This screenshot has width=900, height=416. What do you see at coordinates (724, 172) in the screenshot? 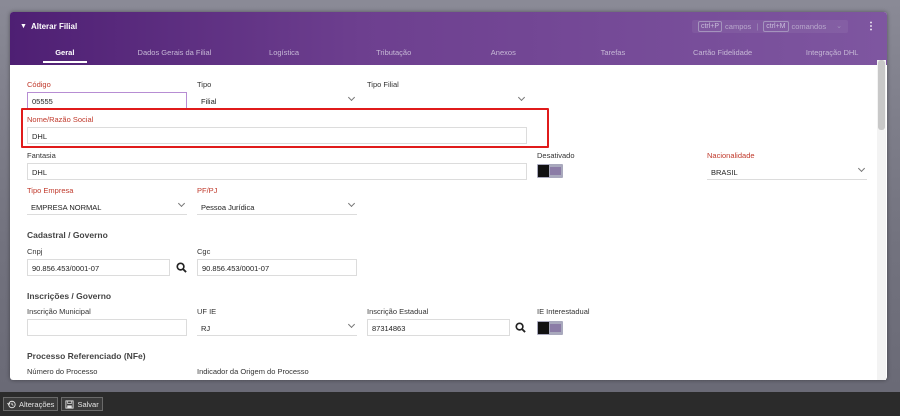
I see `nacionalidade-value: BRASIL` at bounding box center [724, 172].